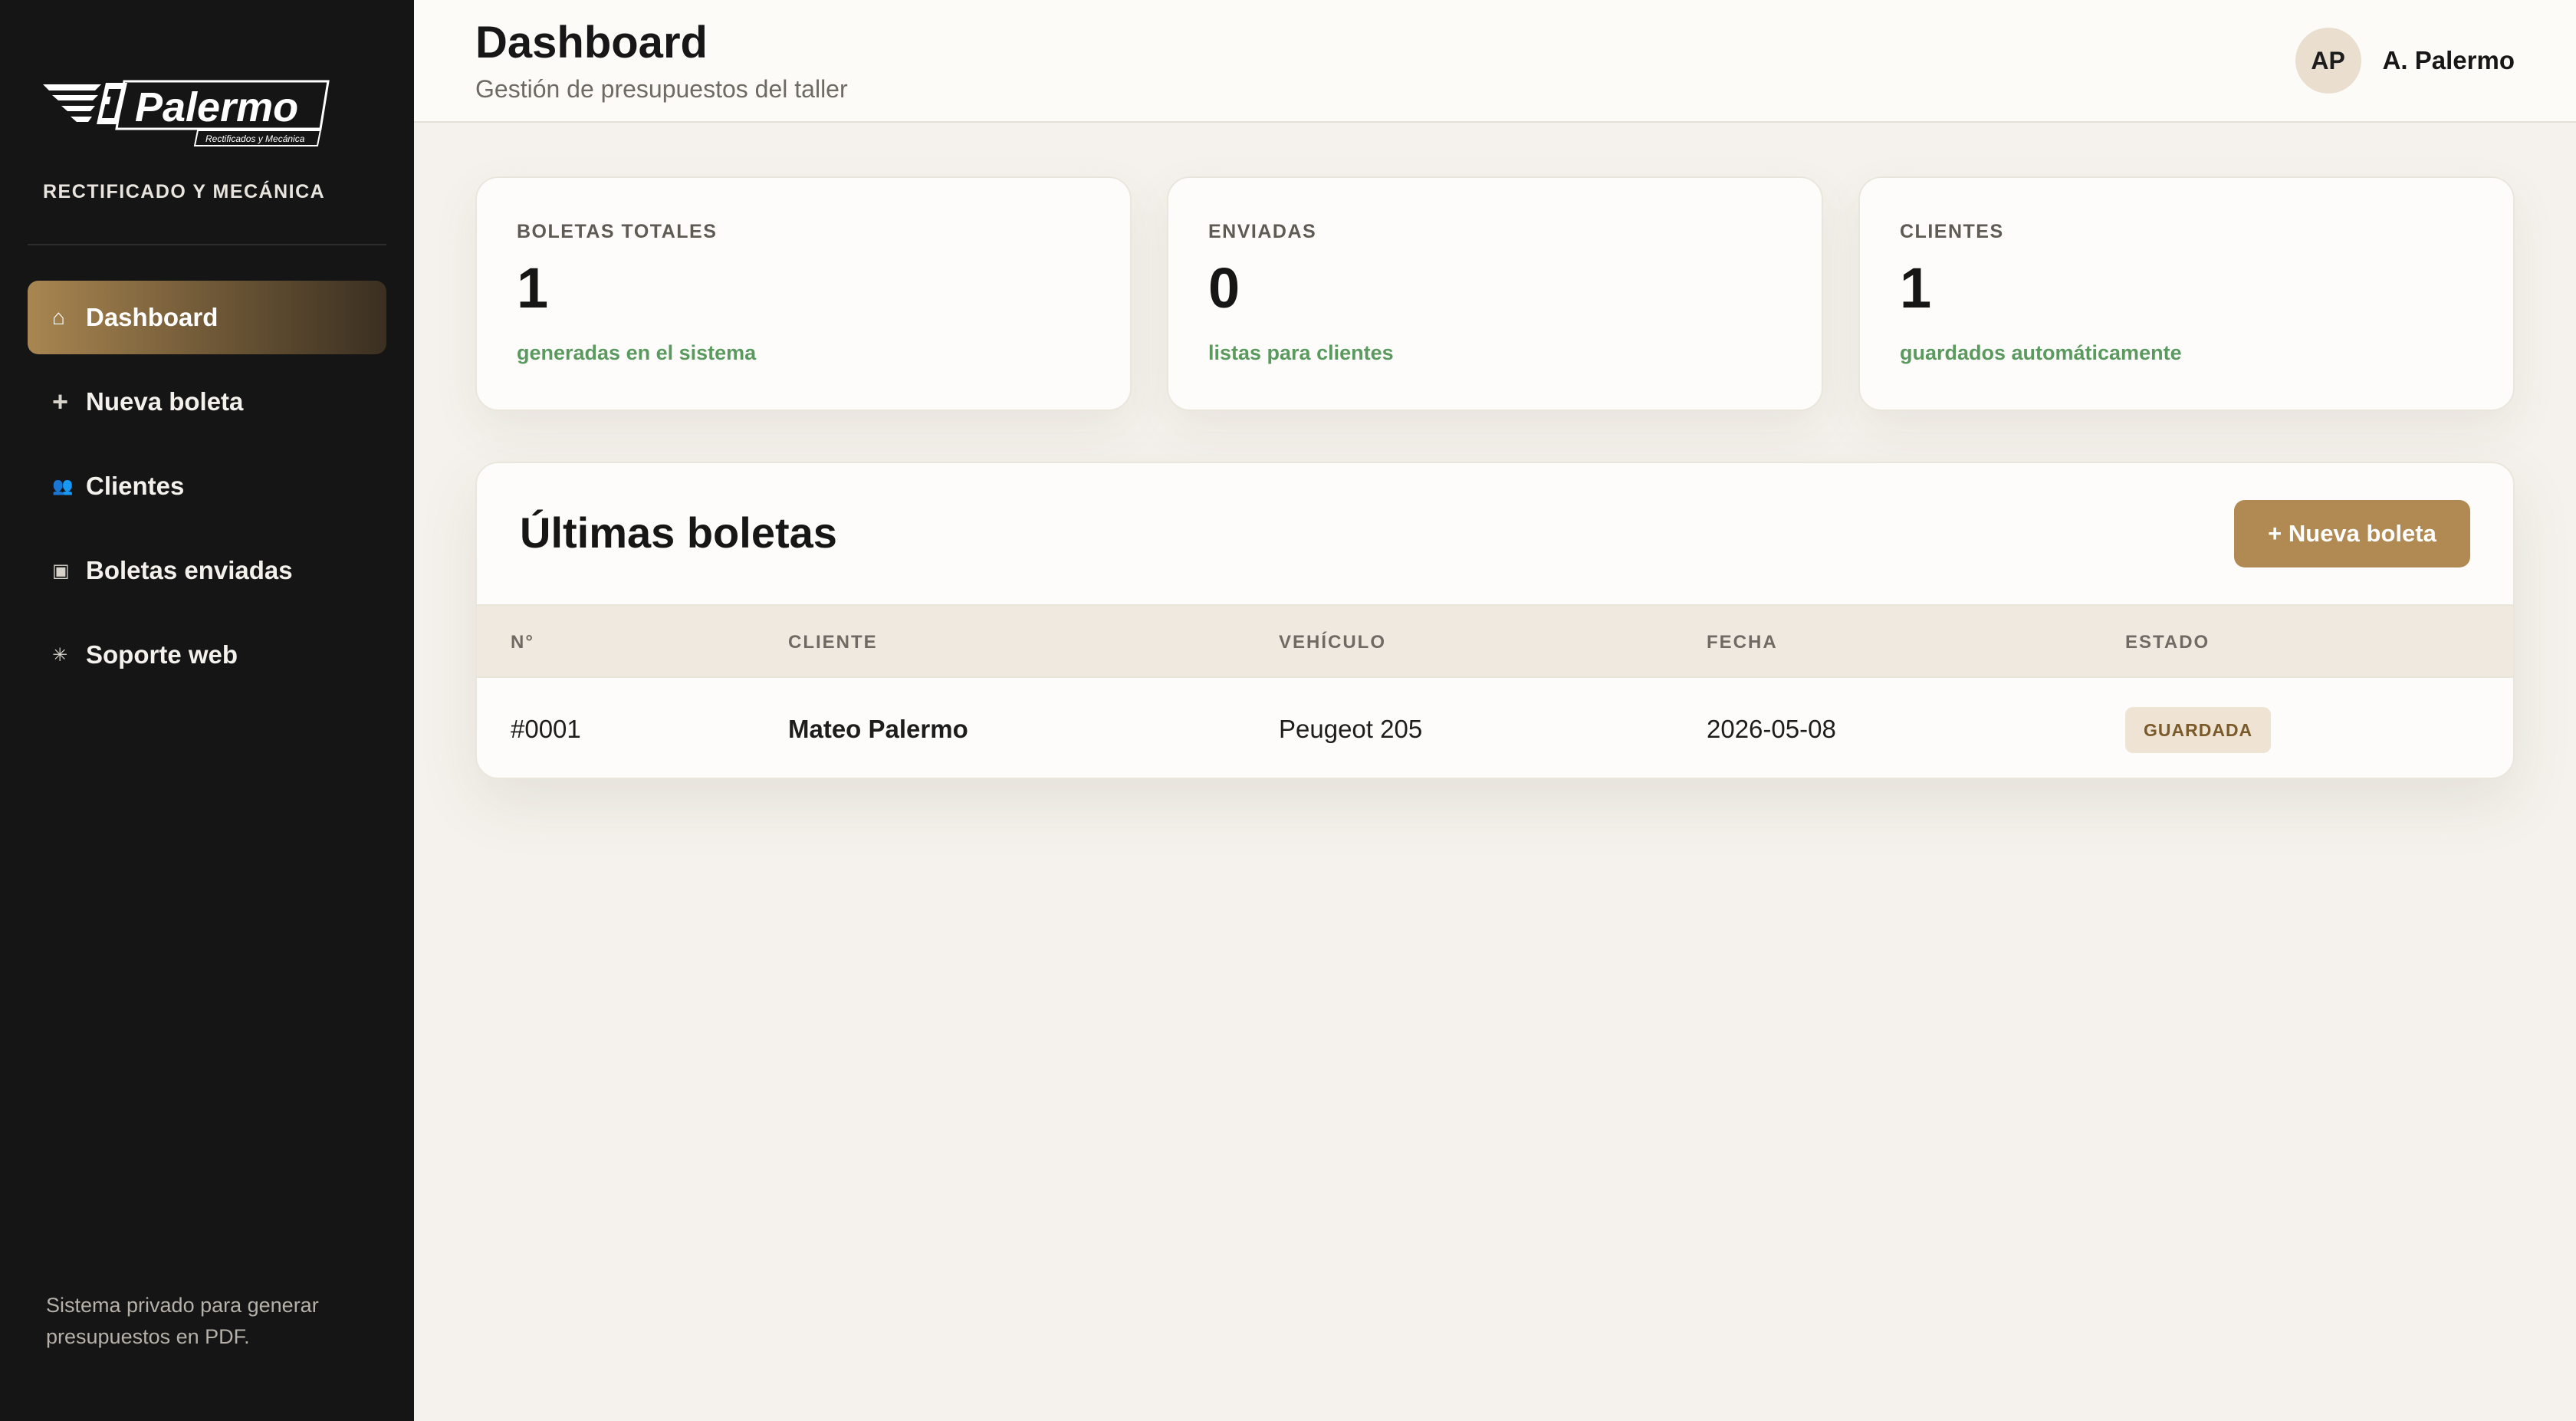  I want to click on sidebar-divider, so click(207, 245).